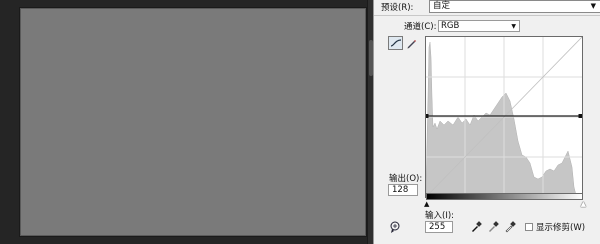  I want to click on input-gradient-bar, so click(504, 196).